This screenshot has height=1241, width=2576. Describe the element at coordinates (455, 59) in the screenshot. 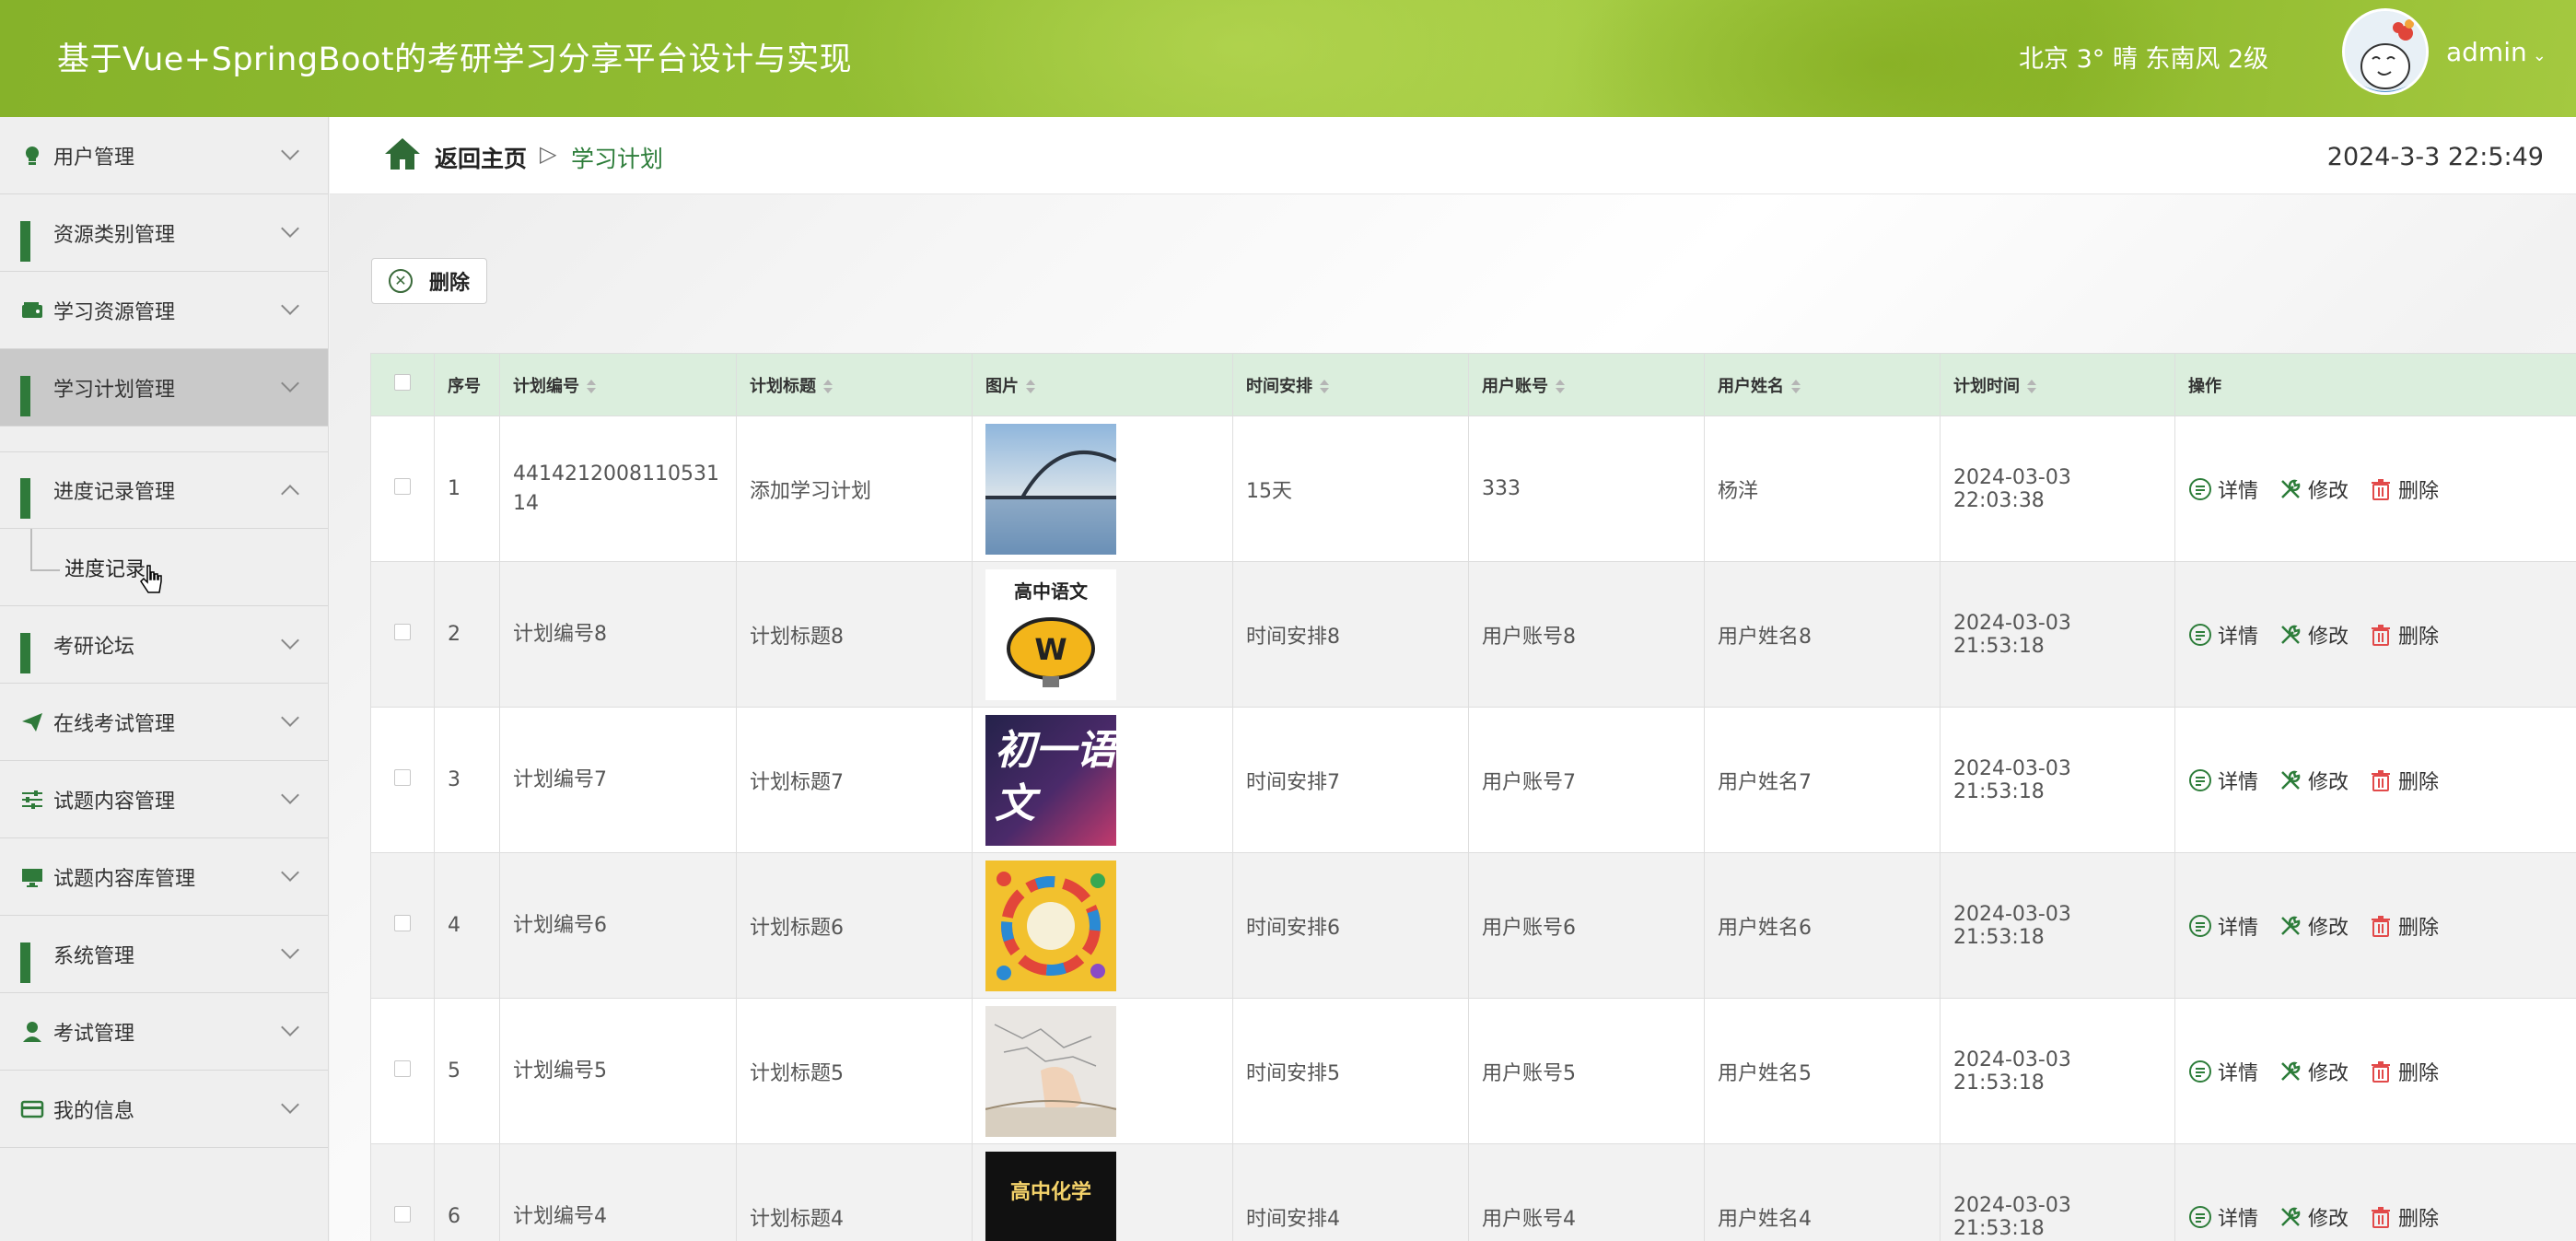

I see `site-title: 基于Vue+SpringBoot的考研学习分享平台设计与实现` at that location.